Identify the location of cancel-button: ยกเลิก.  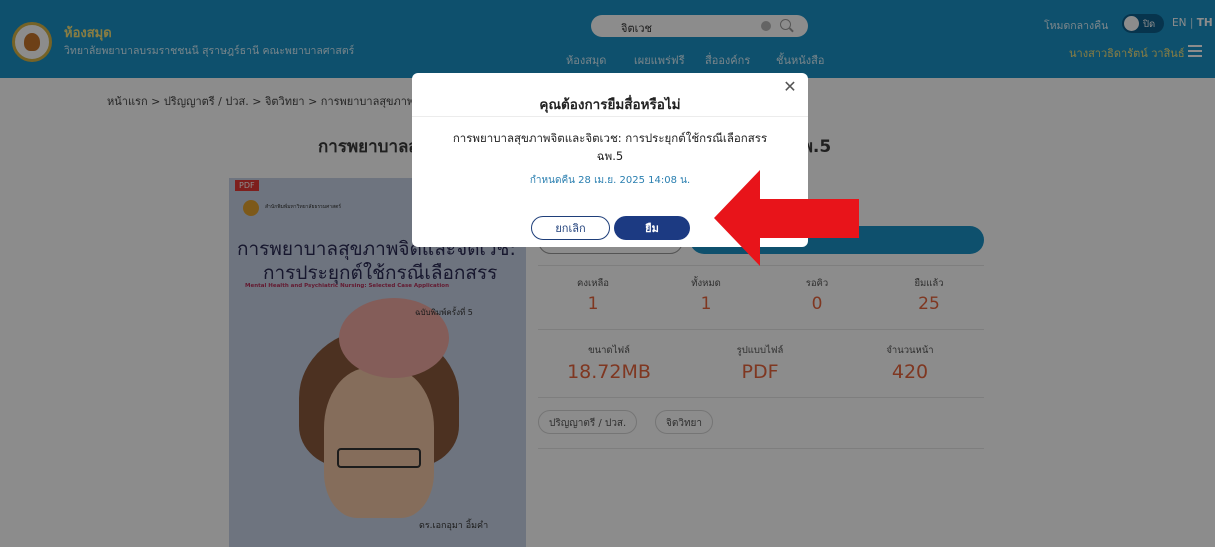
(570, 228).